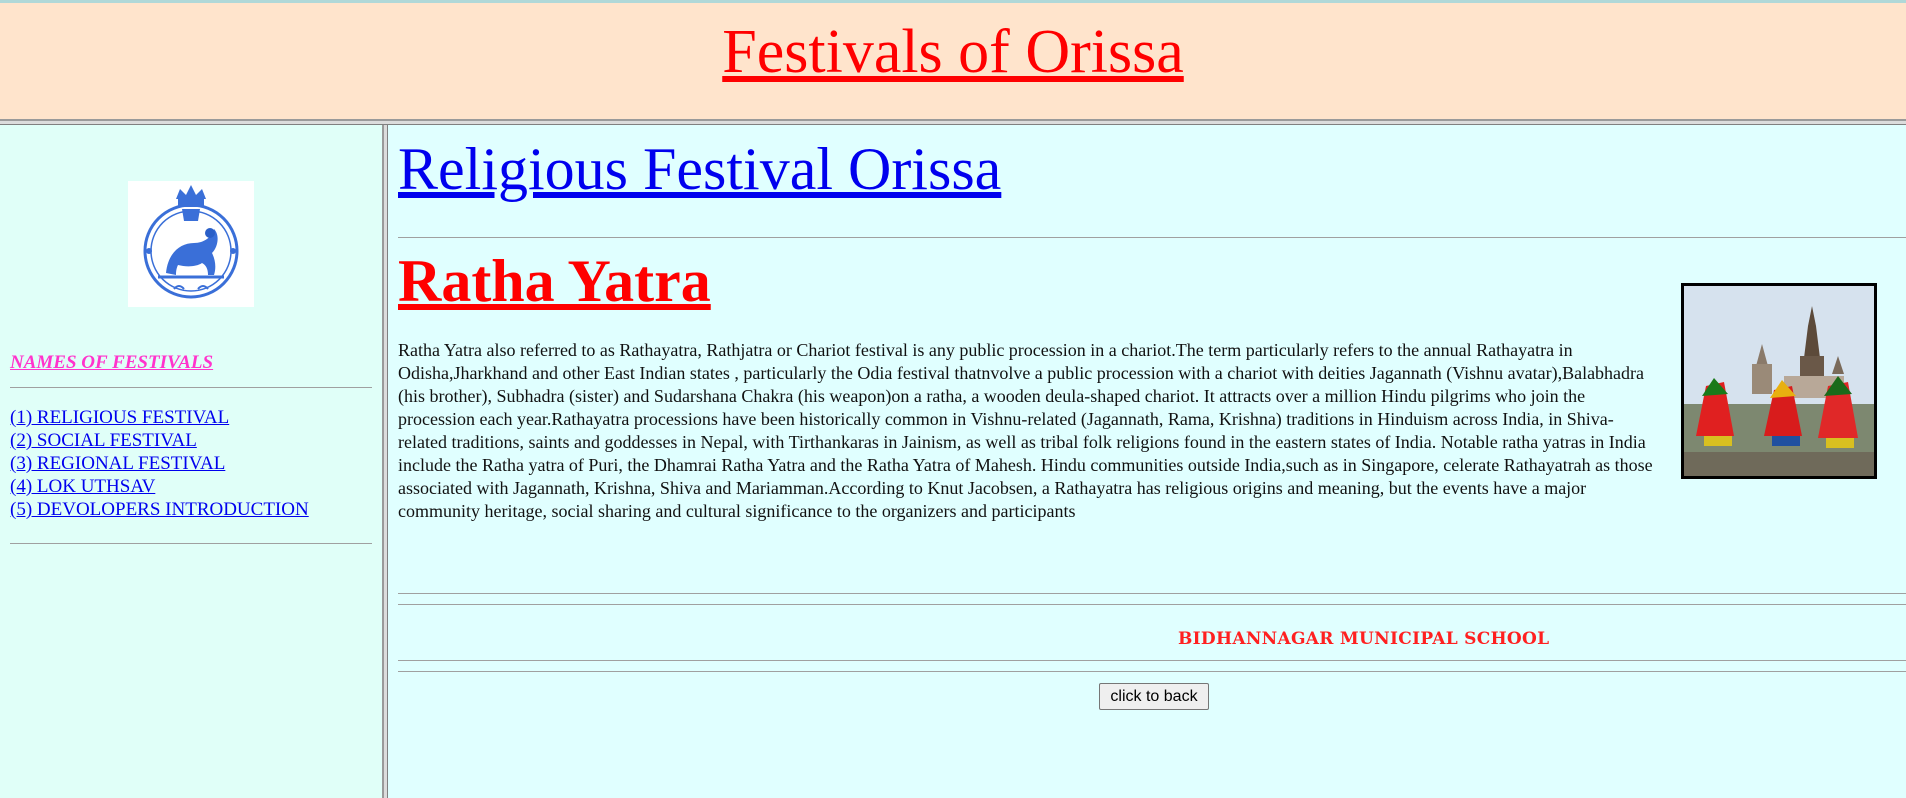 The height and width of the screenshot is (798, 1906). I want to click on sidebar-divider-bottom, so click(191, 543).